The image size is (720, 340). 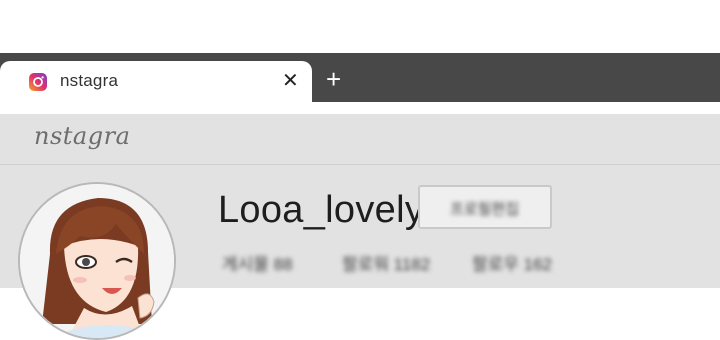 I want to click on edit-profile-button: 프로필편집, so click(x=485, y=207).